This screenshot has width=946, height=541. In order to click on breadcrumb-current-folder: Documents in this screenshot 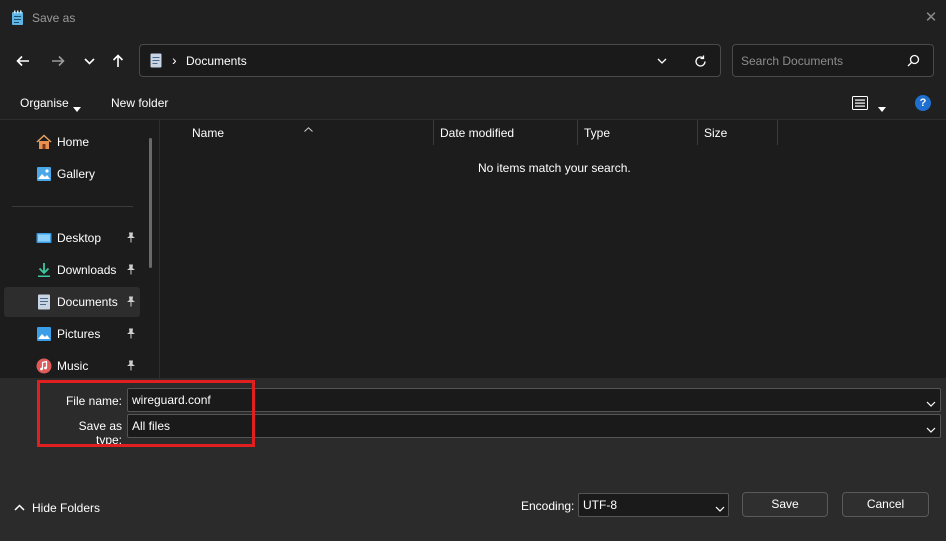, I will do `click(216, 61)`.